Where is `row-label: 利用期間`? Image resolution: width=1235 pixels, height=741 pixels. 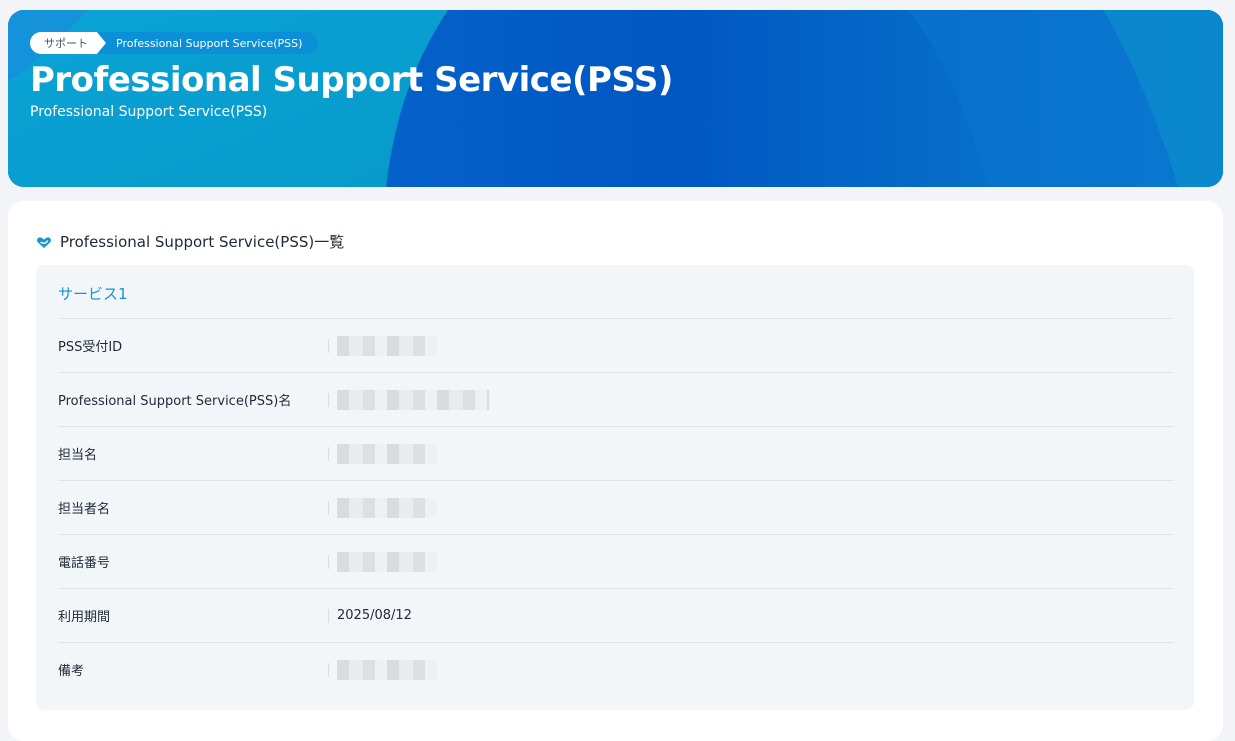 row-label: 利用期間 is located at coordinates (84, 617).